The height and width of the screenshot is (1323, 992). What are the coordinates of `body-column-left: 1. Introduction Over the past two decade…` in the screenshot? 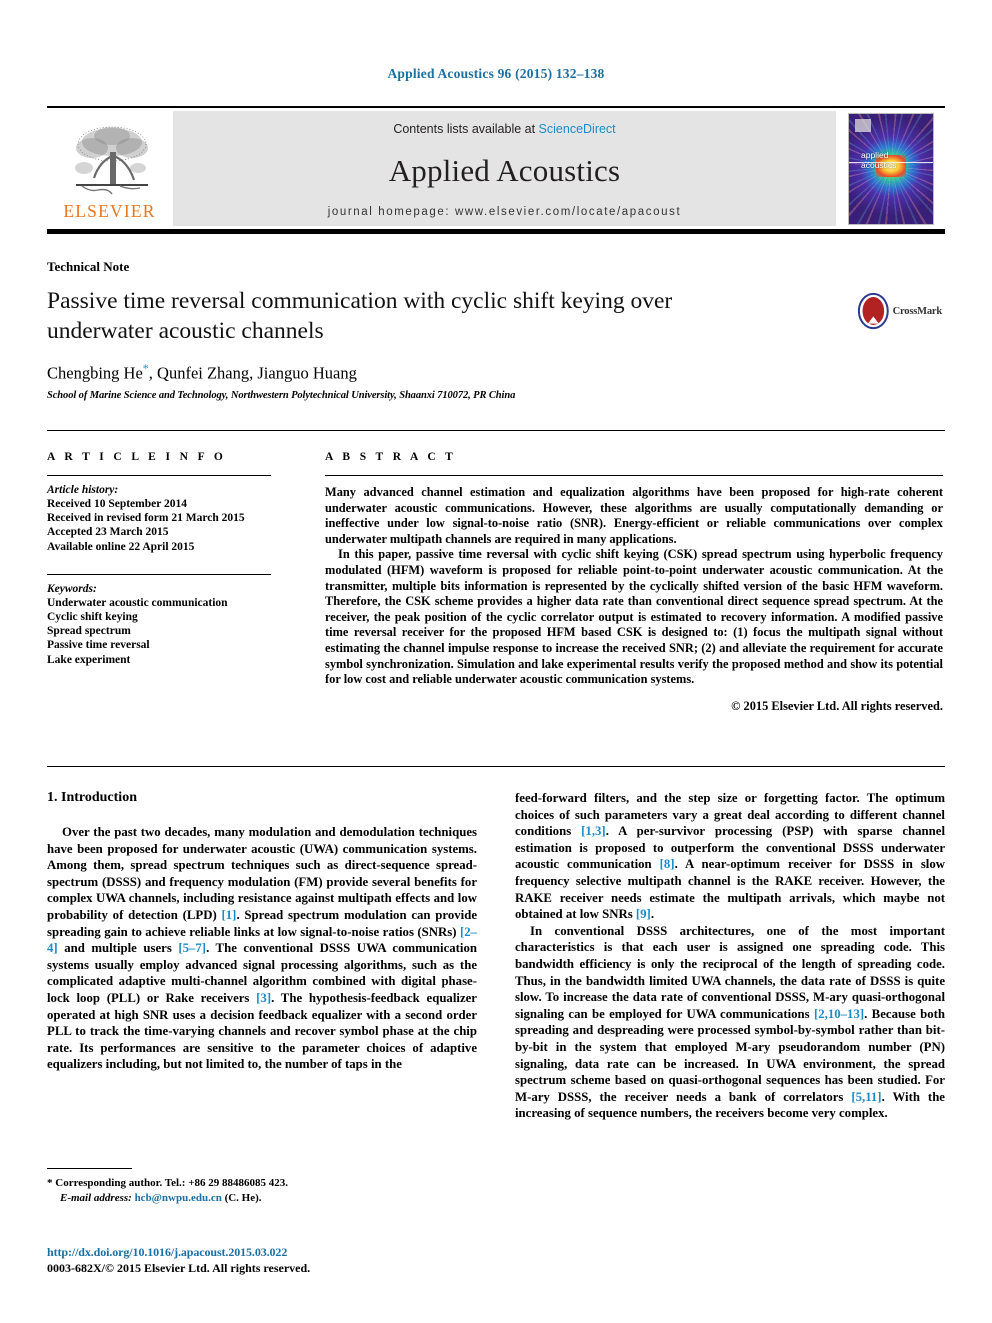 It's located at (262, 931).